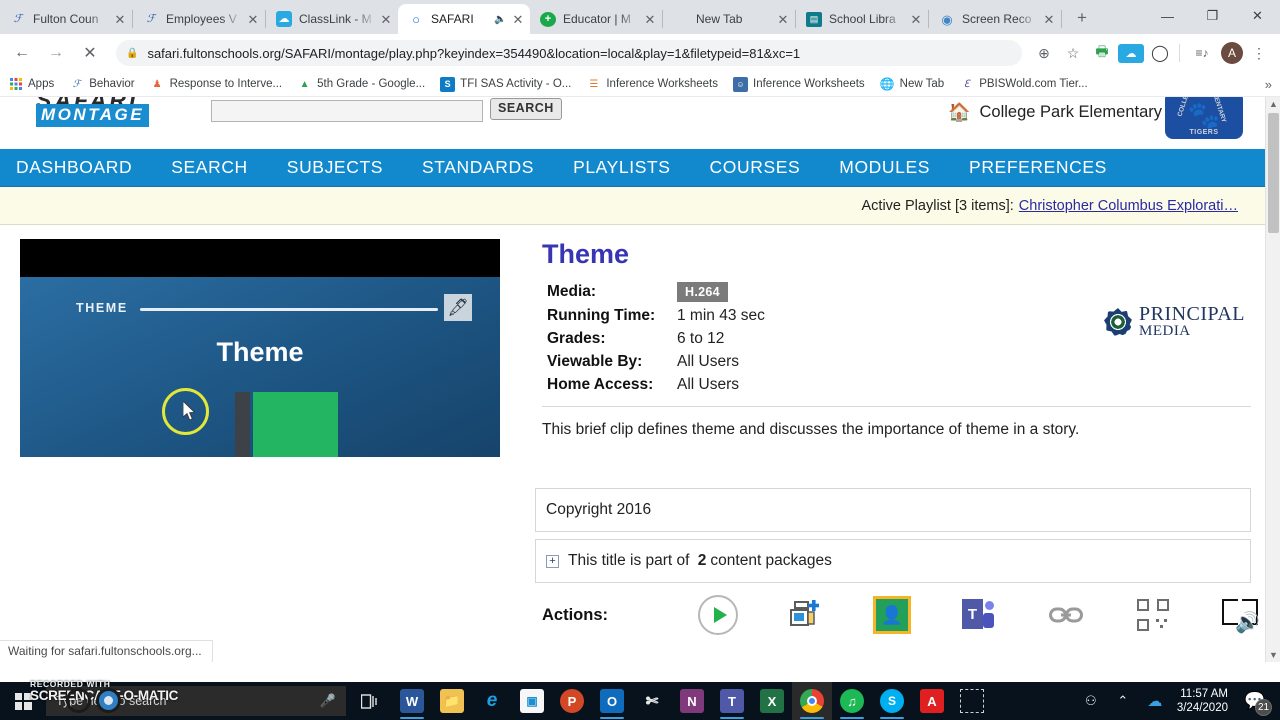  What do you see at coordinates (912, 84) in the screenshot?
I see `bookmark-new-tab: 🌐 New Tab` at bounding box center [912, 84].